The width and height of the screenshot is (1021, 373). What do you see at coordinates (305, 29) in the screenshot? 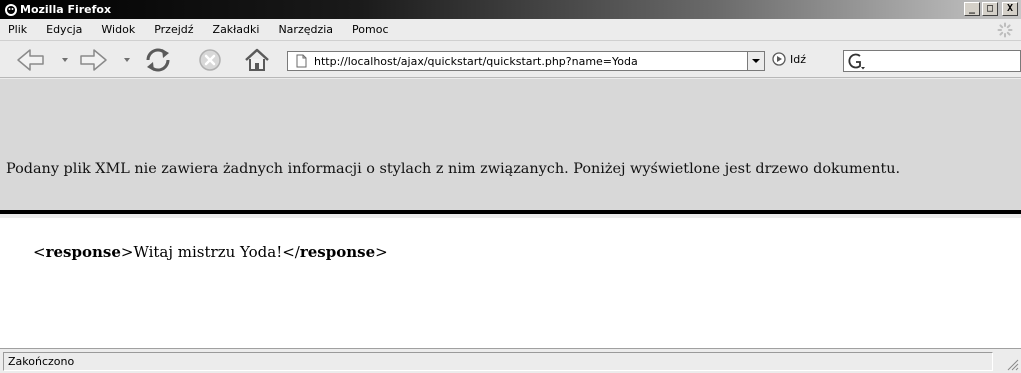
I see `menu-narzedzia: Narzędzia` at bounding box center [305, 29].